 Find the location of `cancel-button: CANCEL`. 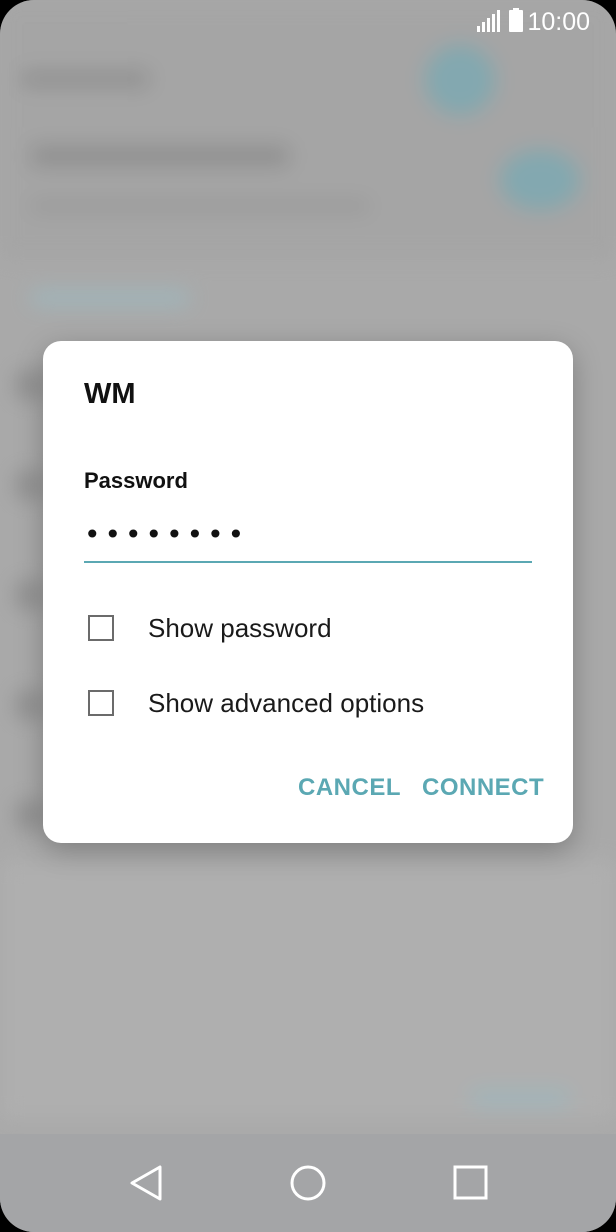

cancel-button: CANCEL is located at coordinates (349, 788).